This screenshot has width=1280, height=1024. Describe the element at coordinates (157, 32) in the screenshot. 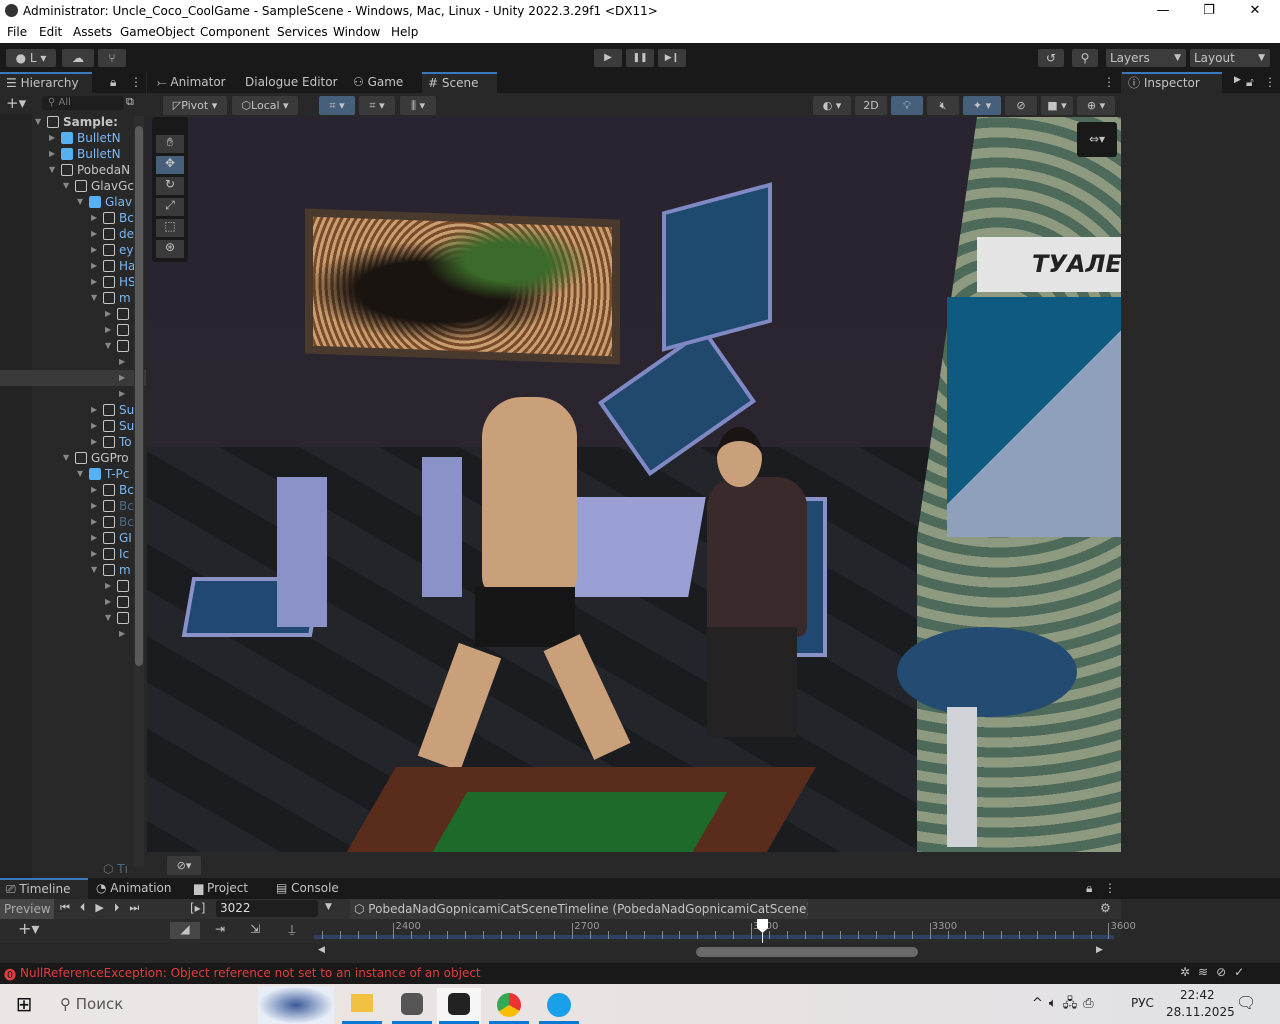

I see `menu-gameobject: GameObject` at that location.